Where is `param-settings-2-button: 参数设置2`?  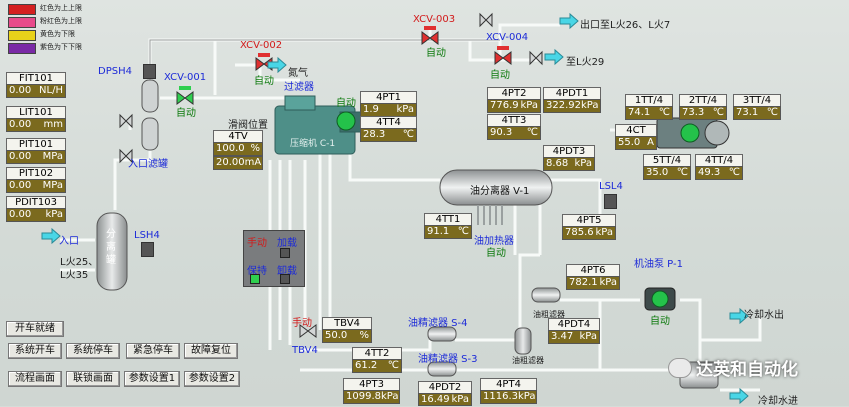
param-settings-2-button: 参数设置2 is located at coordinates (212, 379).